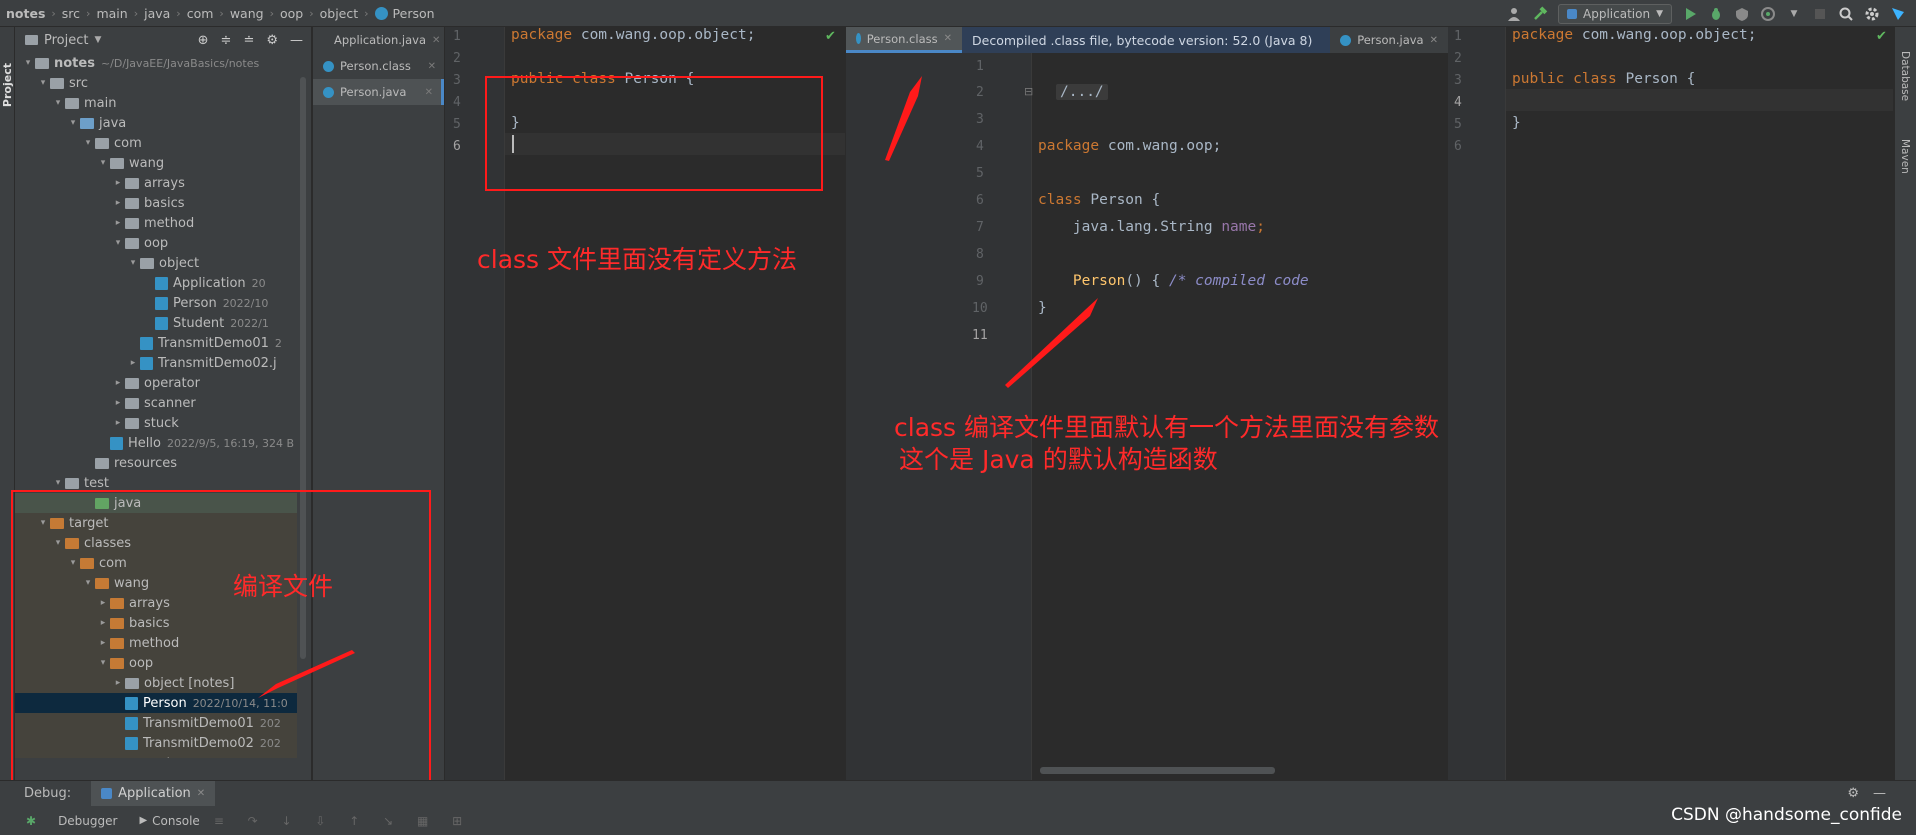 The image size is (1916, 835). I want to click on tree-item: ▾ wang, so click(156, 163).